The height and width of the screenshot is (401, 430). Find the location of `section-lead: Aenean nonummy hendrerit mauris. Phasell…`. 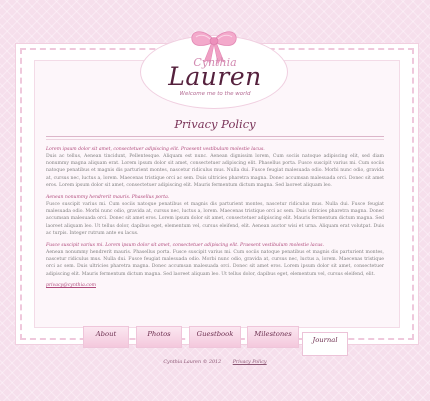

section-lead: Aenean nonummy hendrerit mauris. Phasell… is located at coordinates (108, 198).